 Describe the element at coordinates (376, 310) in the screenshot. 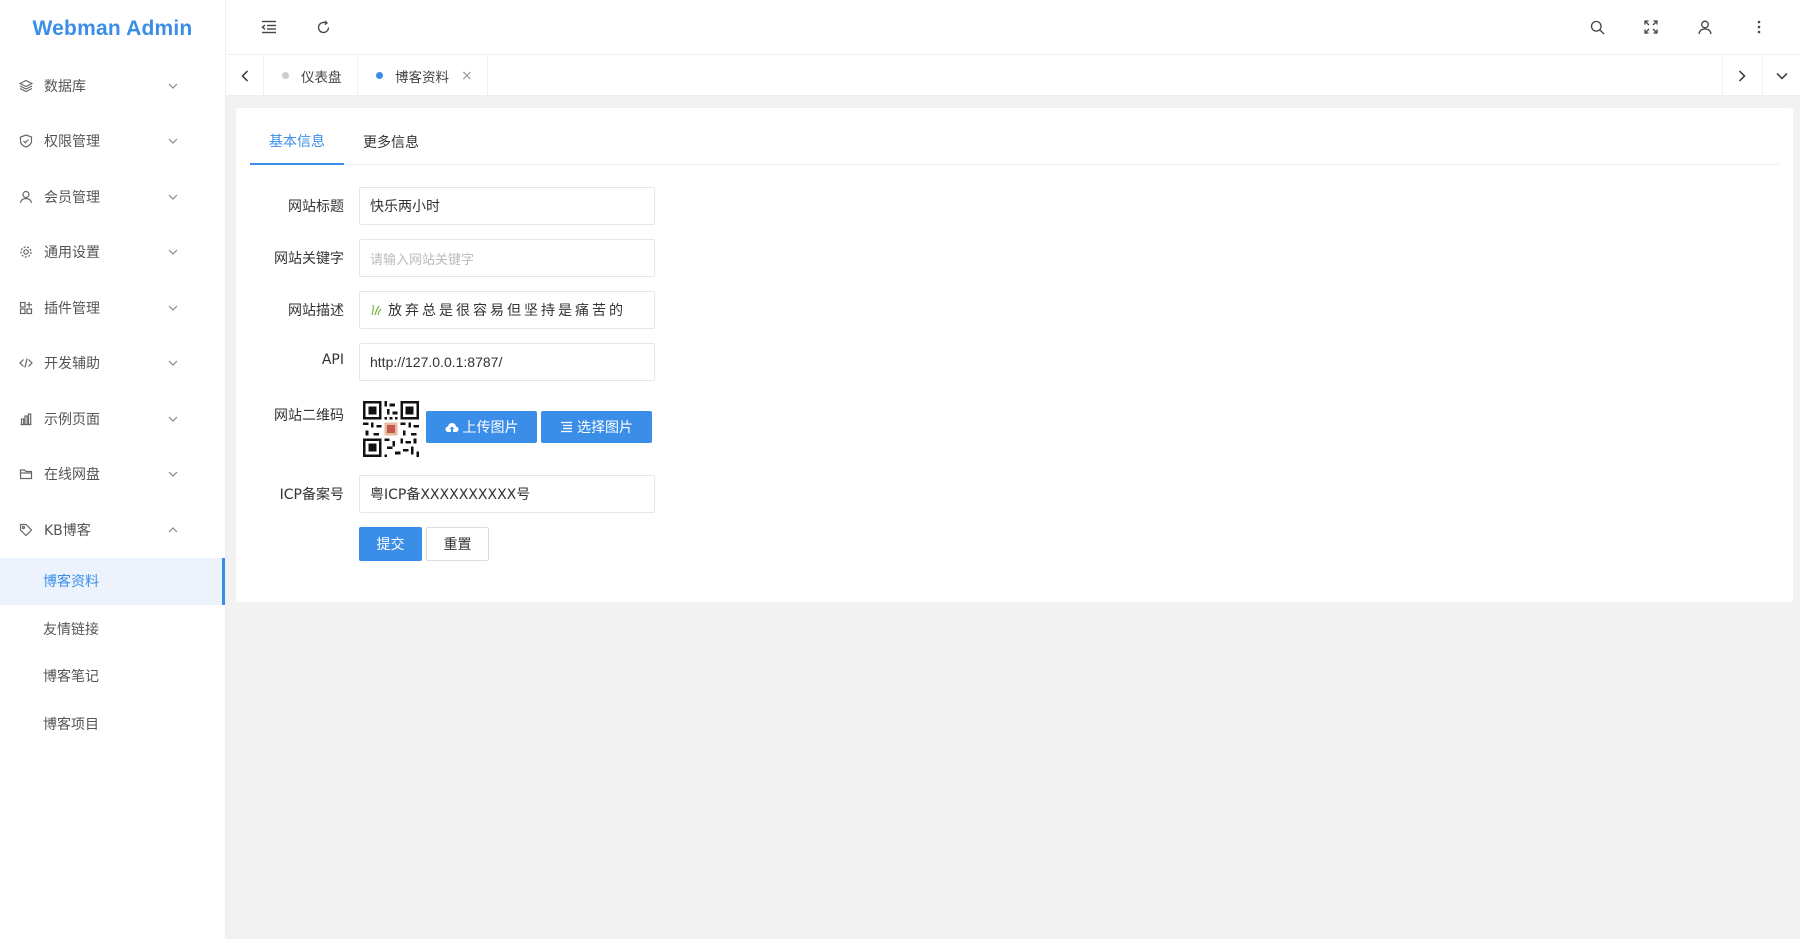

I see `leaf-emoji-icon` at that location.